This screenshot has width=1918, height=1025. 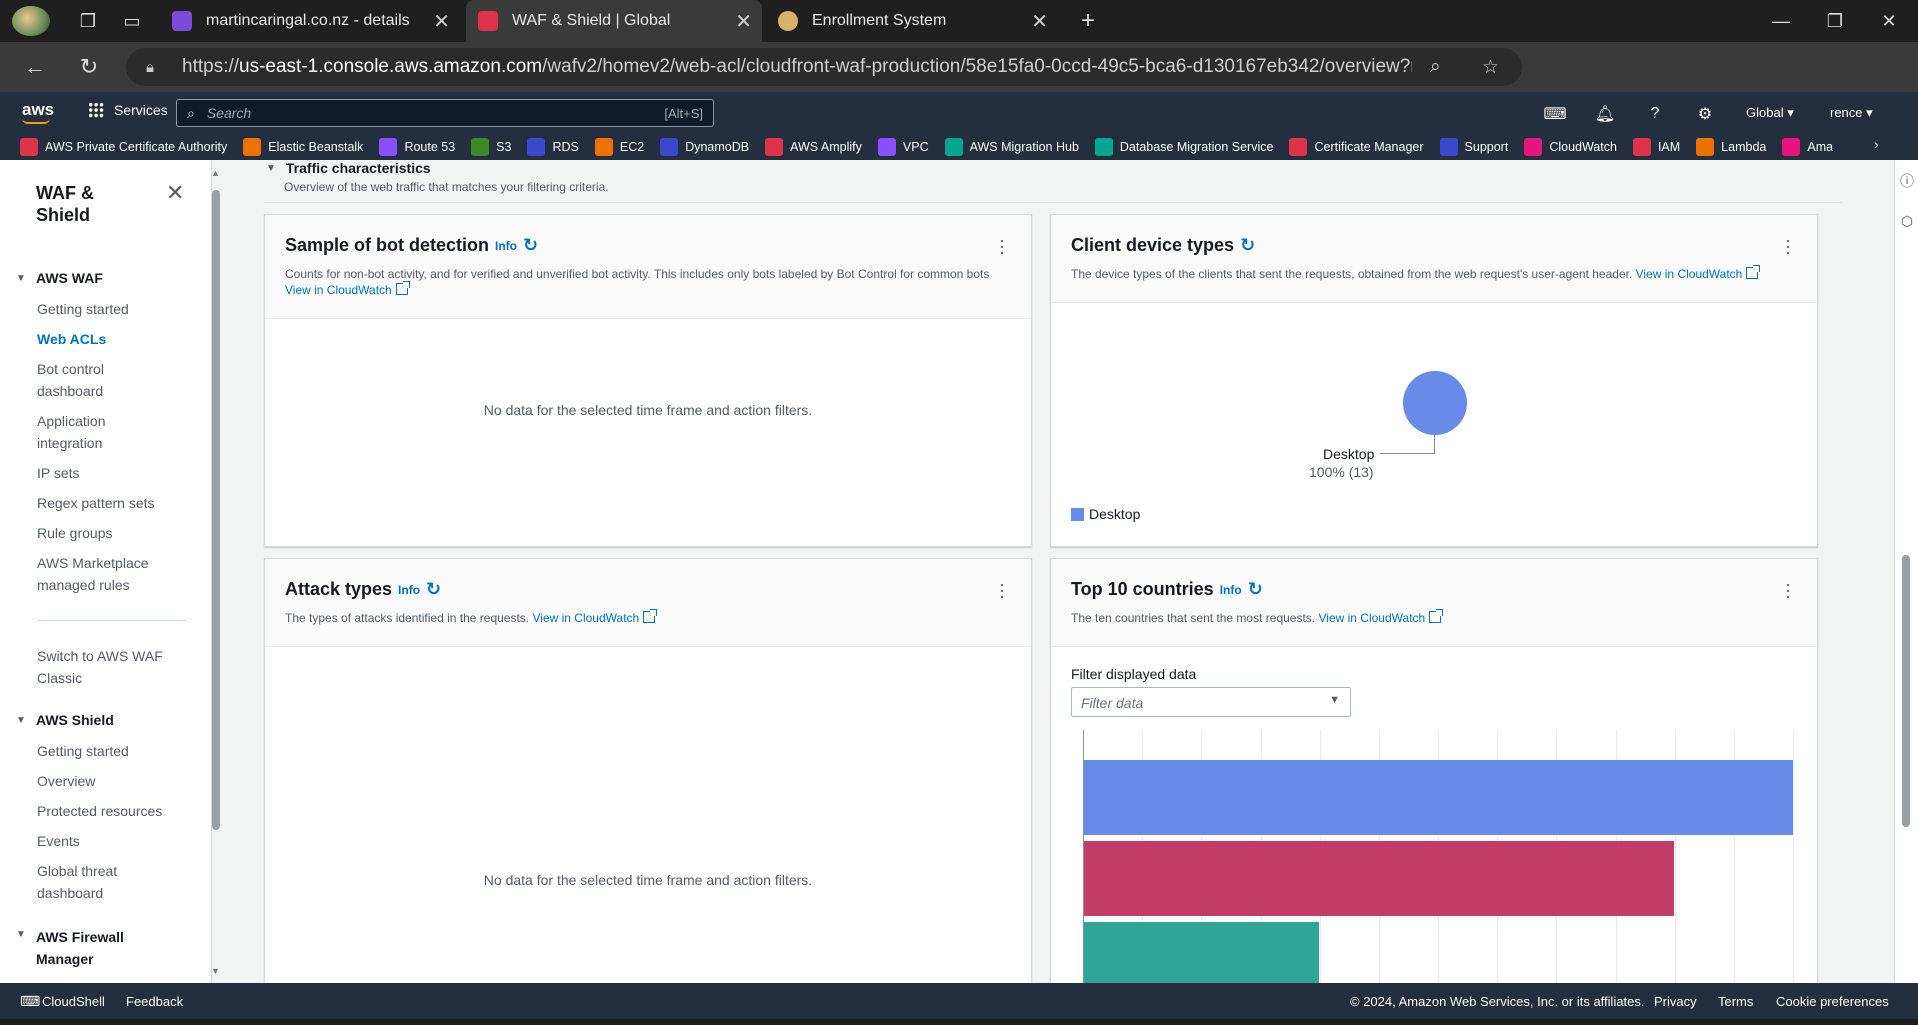 I want to click on aws-logo: aws, so click(x=38, y=112).